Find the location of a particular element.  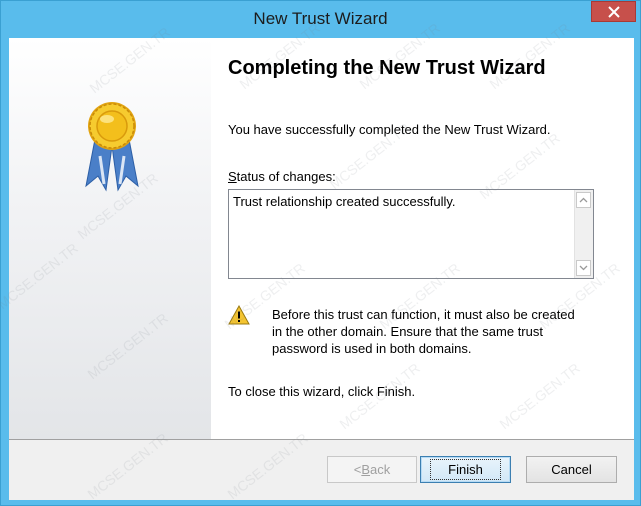

close-instruction: To close this wizard, click Finish. is located at coordinates (322, 391).